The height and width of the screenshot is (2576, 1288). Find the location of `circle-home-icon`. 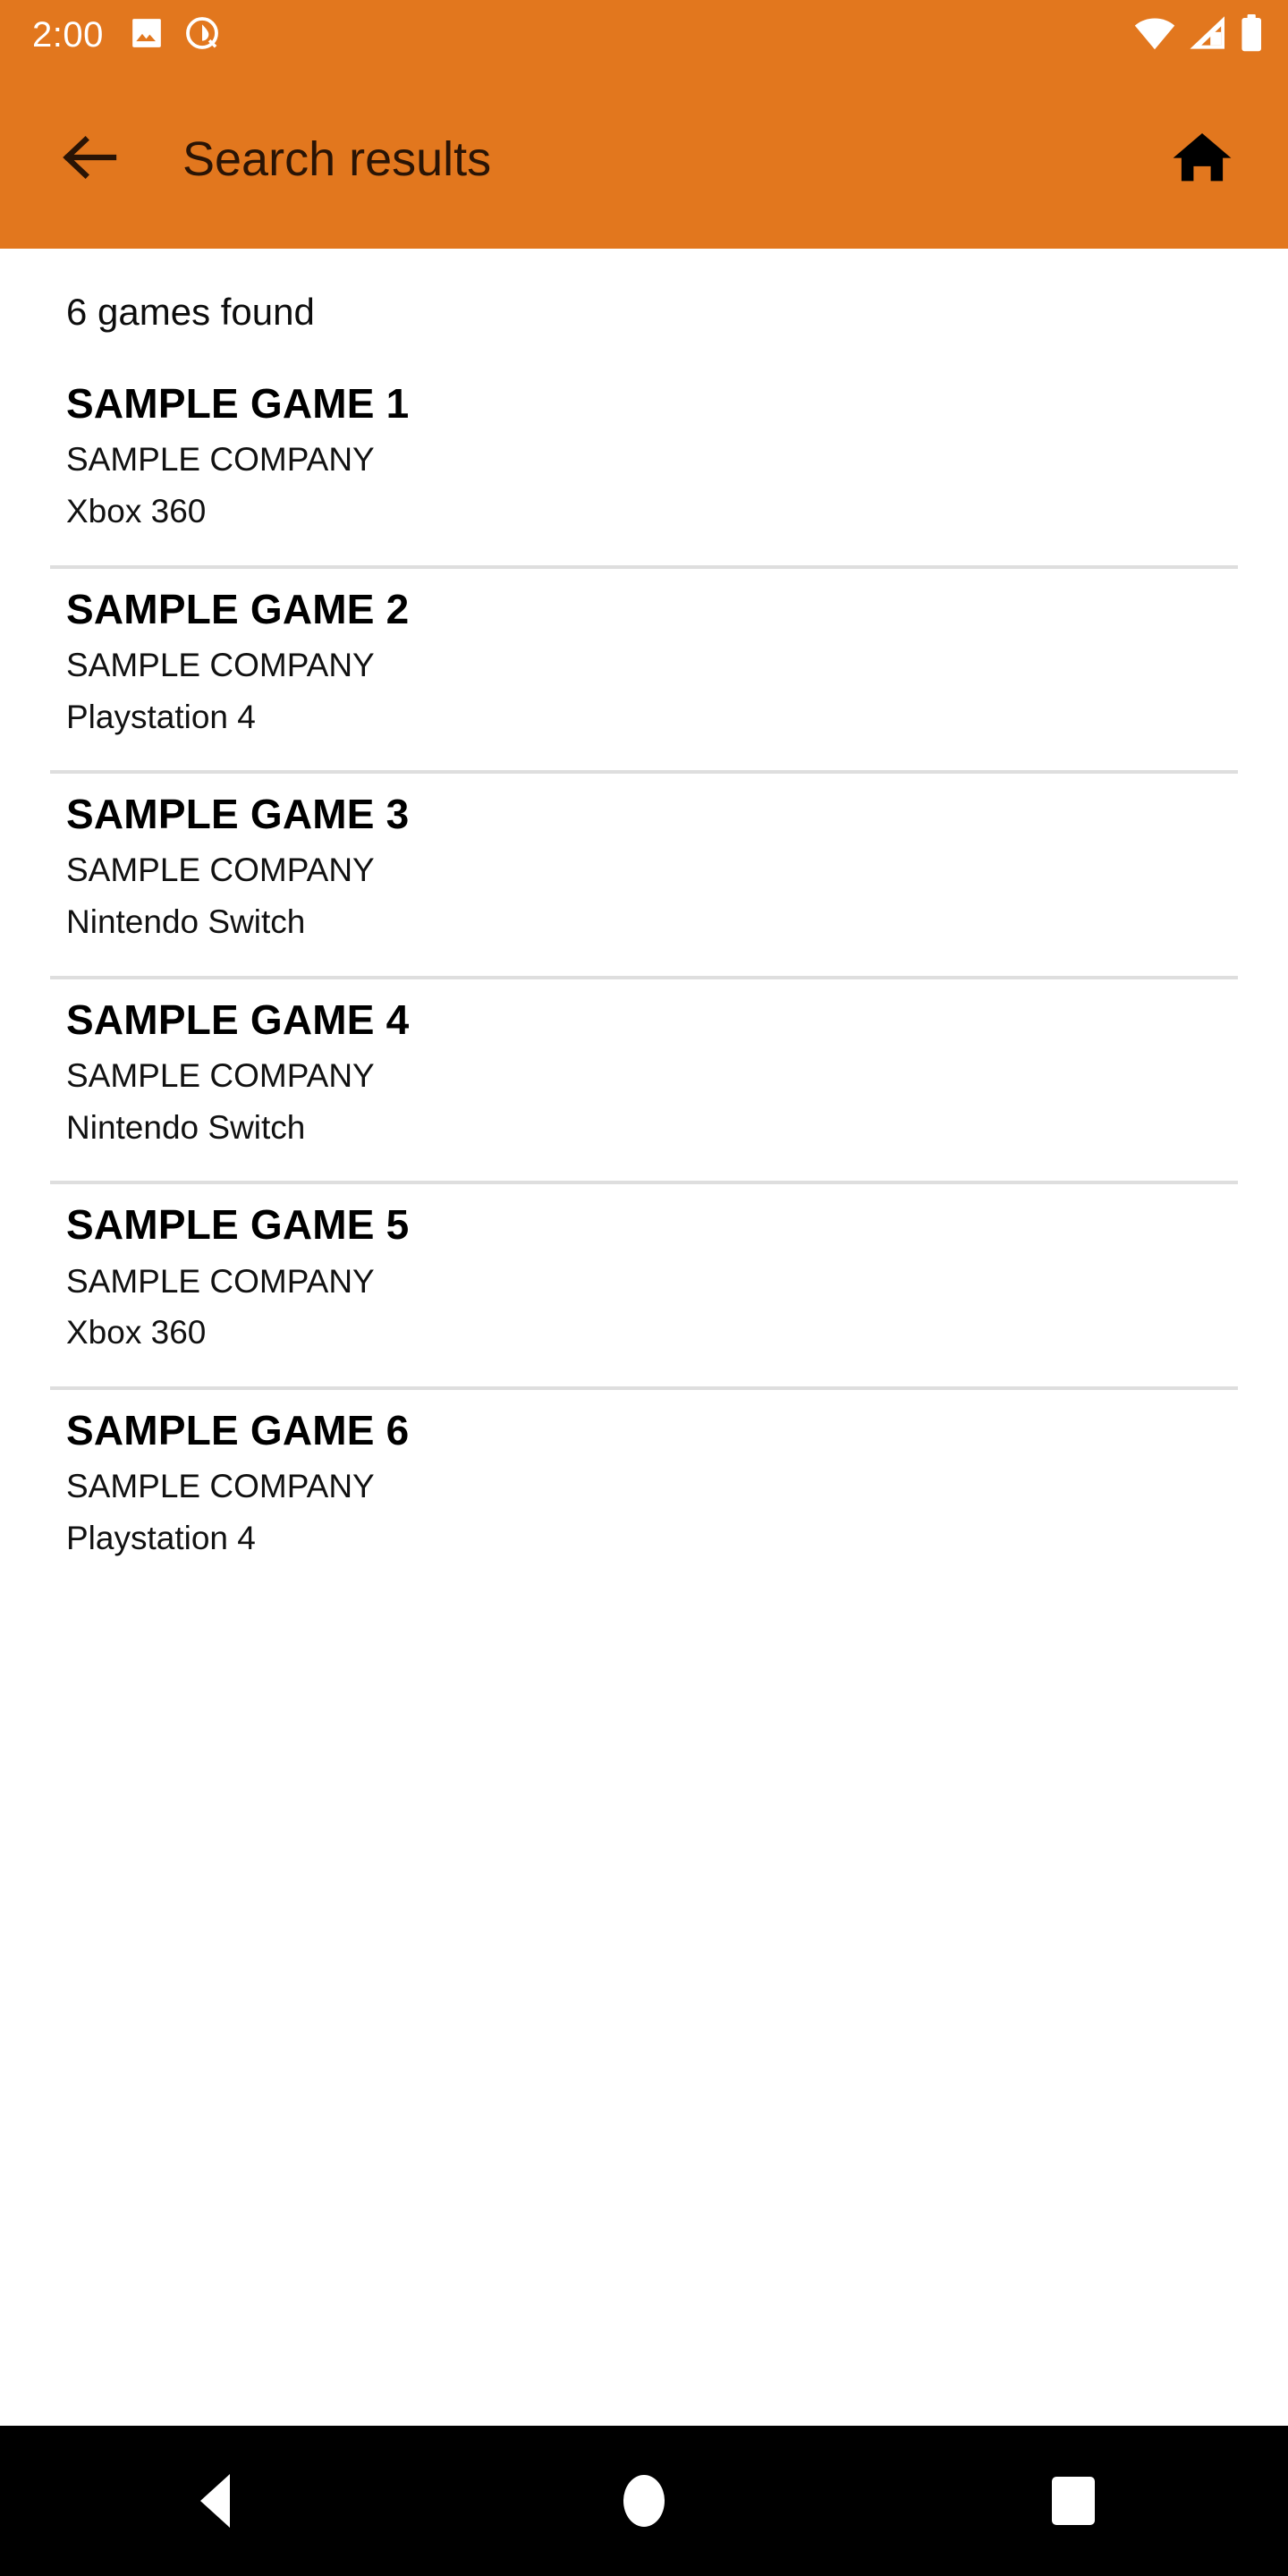

circle-home-icon is located at coordinates (644, 2501).